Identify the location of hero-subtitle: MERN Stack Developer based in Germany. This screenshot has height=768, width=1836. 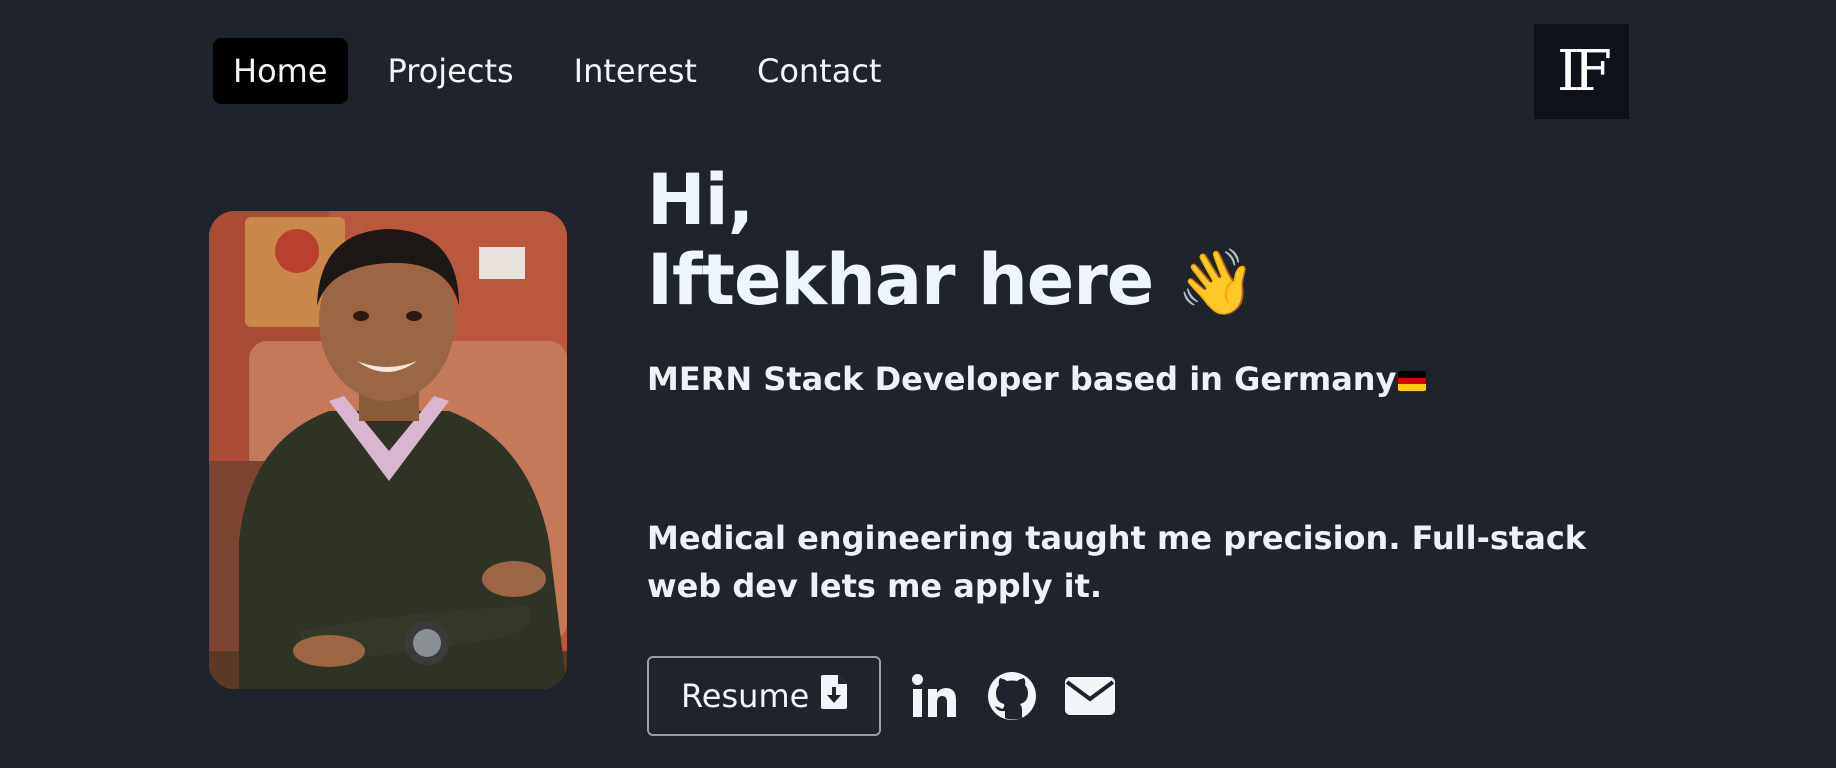
(1037, 379).